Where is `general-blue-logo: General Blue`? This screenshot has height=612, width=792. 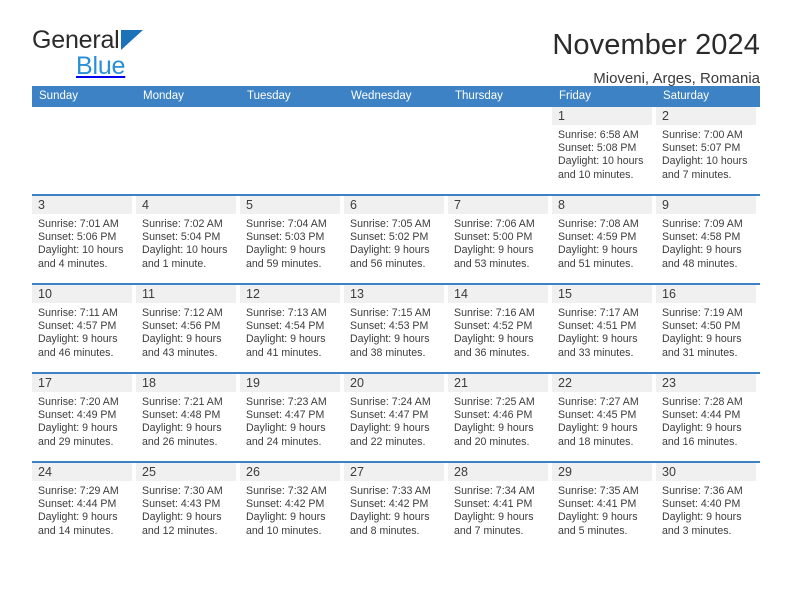
general-blue-logo: General Blue is located at coordinates (87, 53).